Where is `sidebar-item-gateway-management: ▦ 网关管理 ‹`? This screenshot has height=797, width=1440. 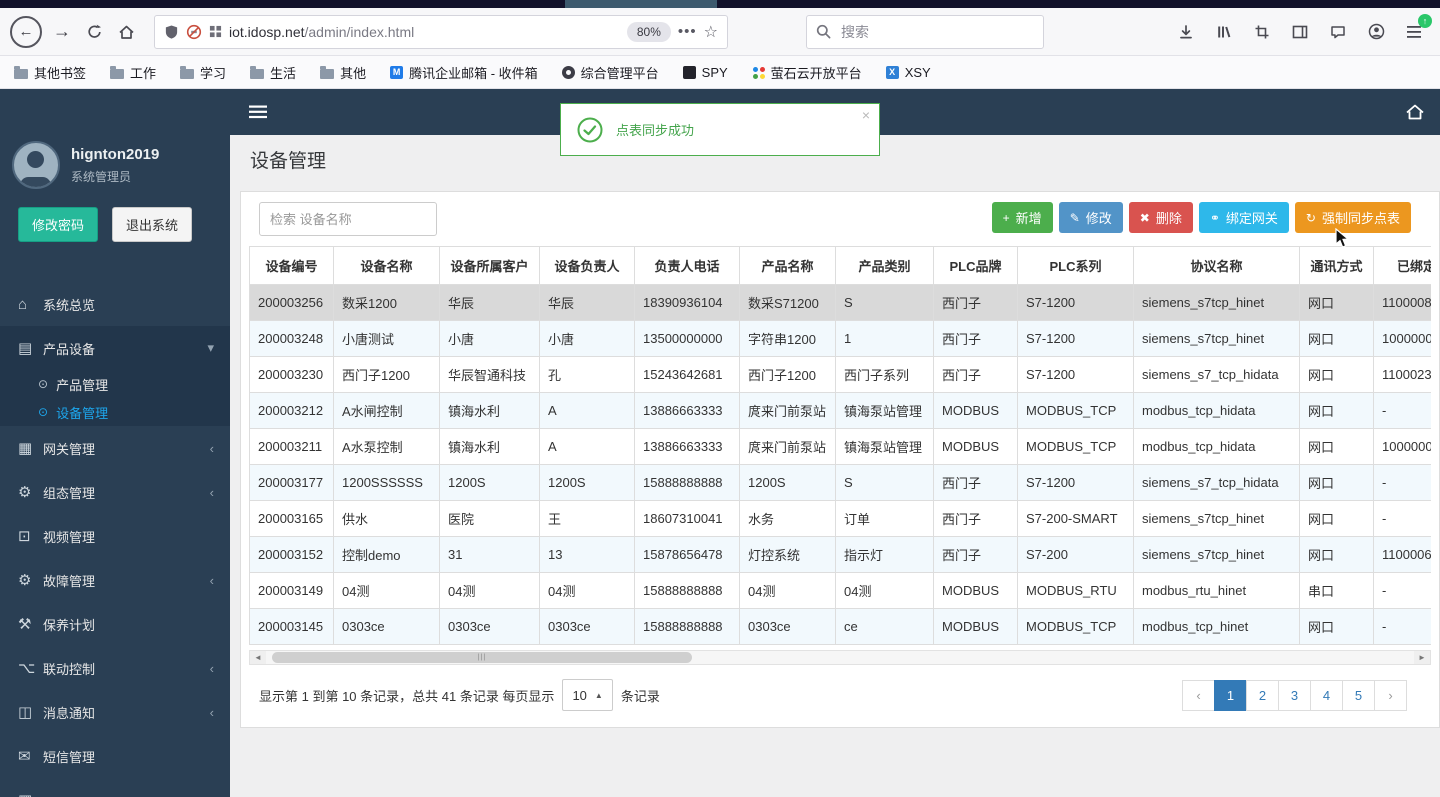 sidebar-item-gateway-management: ▦ 网关管理 ‹ is located at coordinates (115, 448).